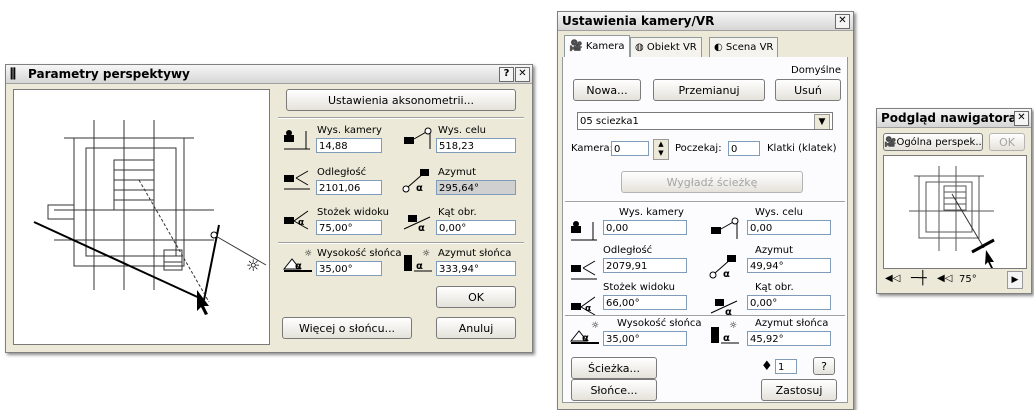  I want to click on sun-azimuth-field: 45,92°, so click(789, 338).